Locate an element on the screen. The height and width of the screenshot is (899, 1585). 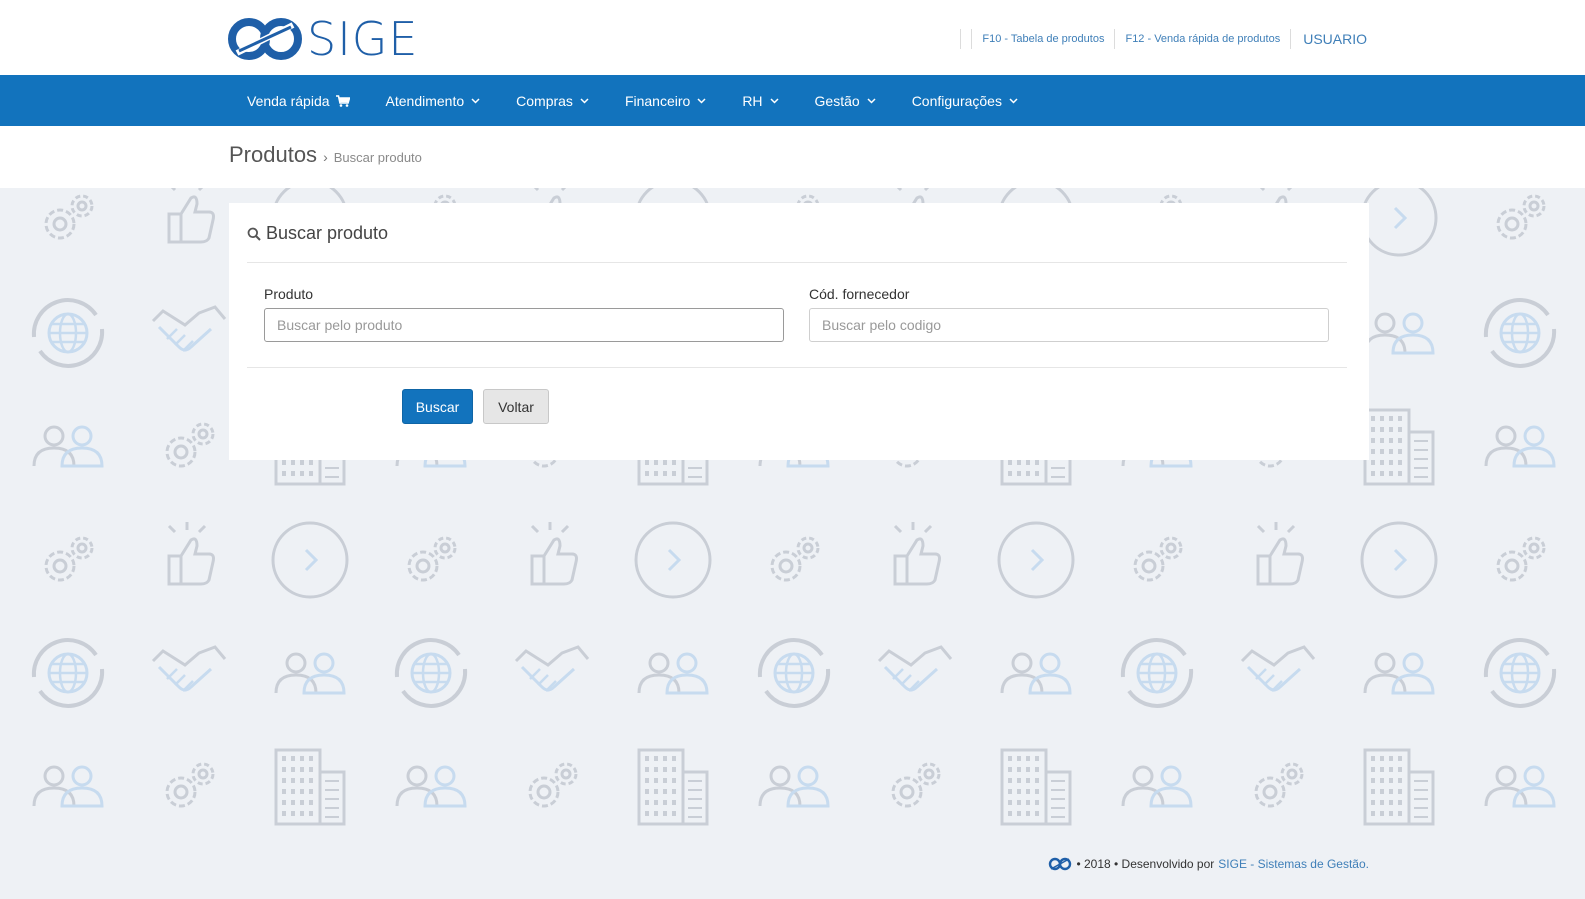
card-header: Buscar produto is located at coordinates (317, 233).